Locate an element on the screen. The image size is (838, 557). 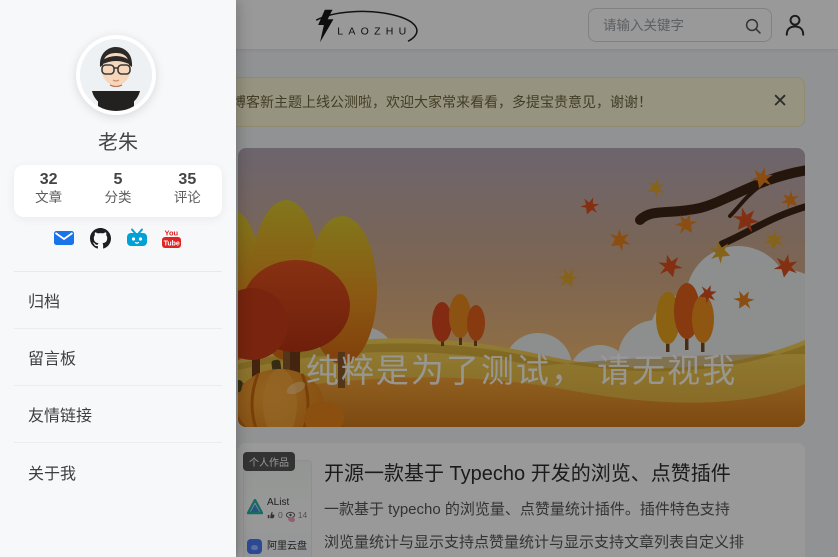
stat-comments: 35 评论 is located at coordinates (187, 188).